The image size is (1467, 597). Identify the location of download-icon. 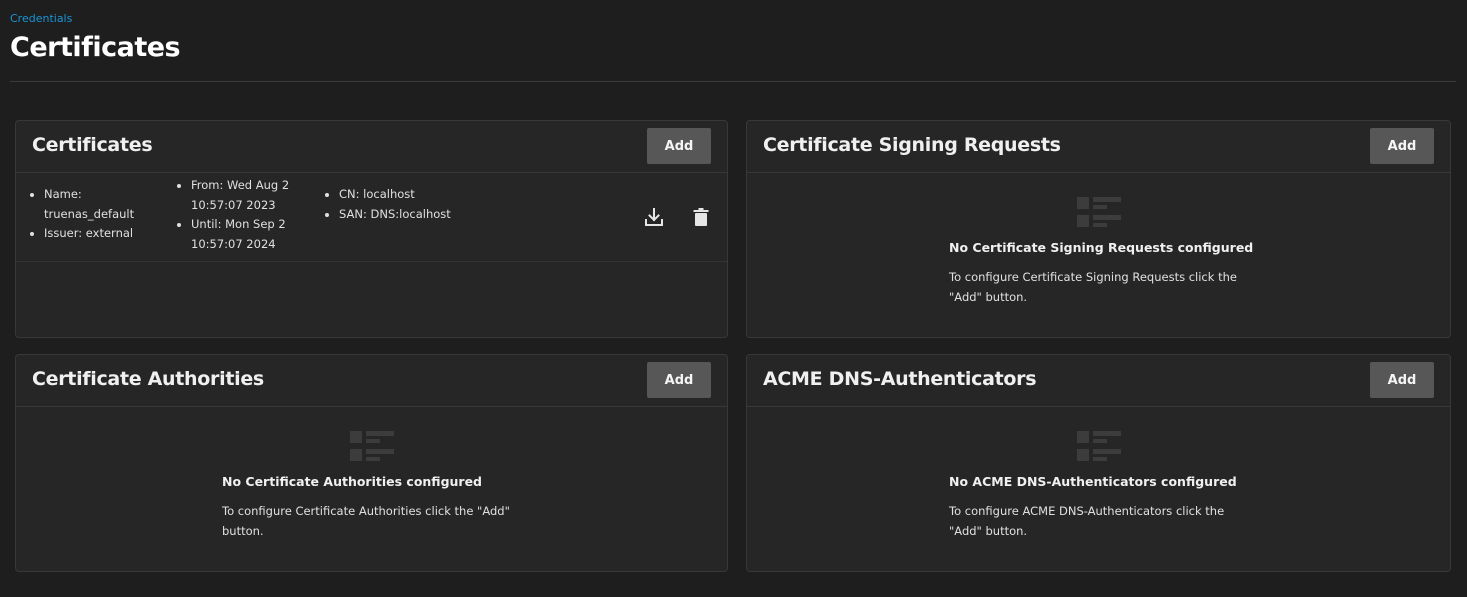
(654, 217).